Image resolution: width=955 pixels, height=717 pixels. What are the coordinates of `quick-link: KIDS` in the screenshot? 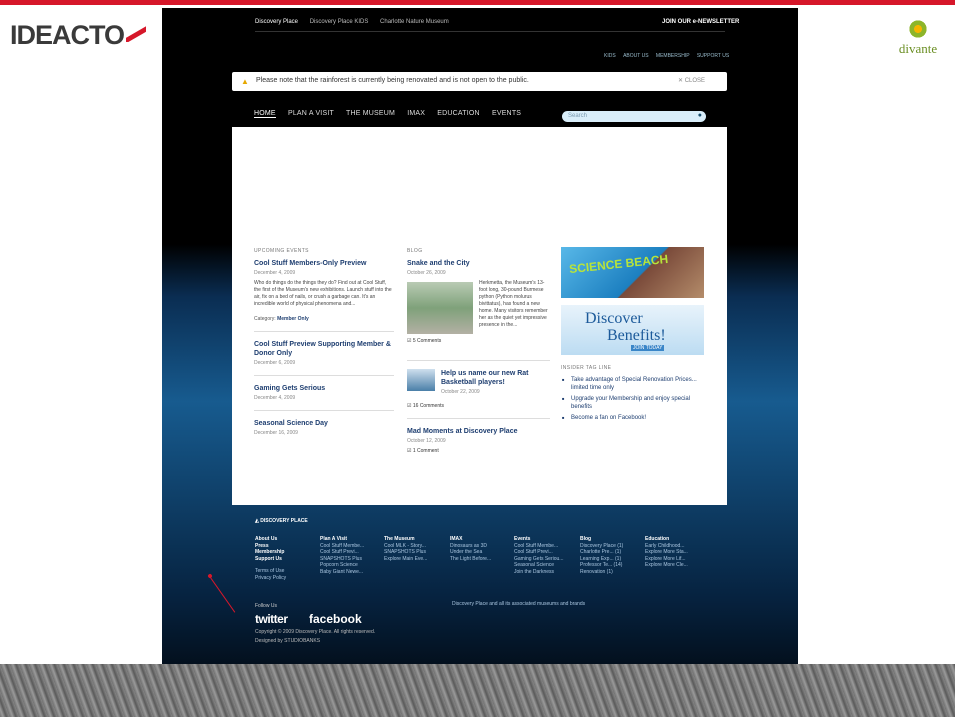 It's located at (610, 56).